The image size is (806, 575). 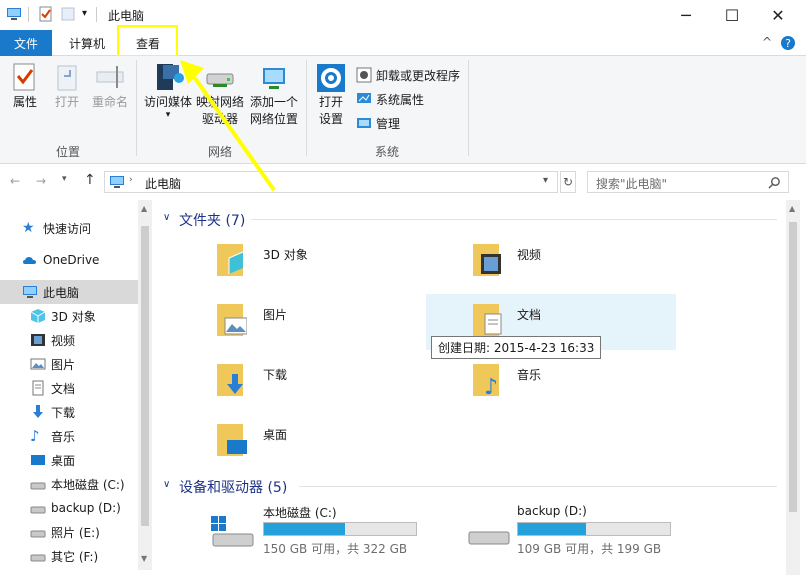 What do you see at coordinates (589, 549) in the screenshot?
I see `drive-free-text: 109 GB 可用，共 199 GB` at bounding box center [589, 549].